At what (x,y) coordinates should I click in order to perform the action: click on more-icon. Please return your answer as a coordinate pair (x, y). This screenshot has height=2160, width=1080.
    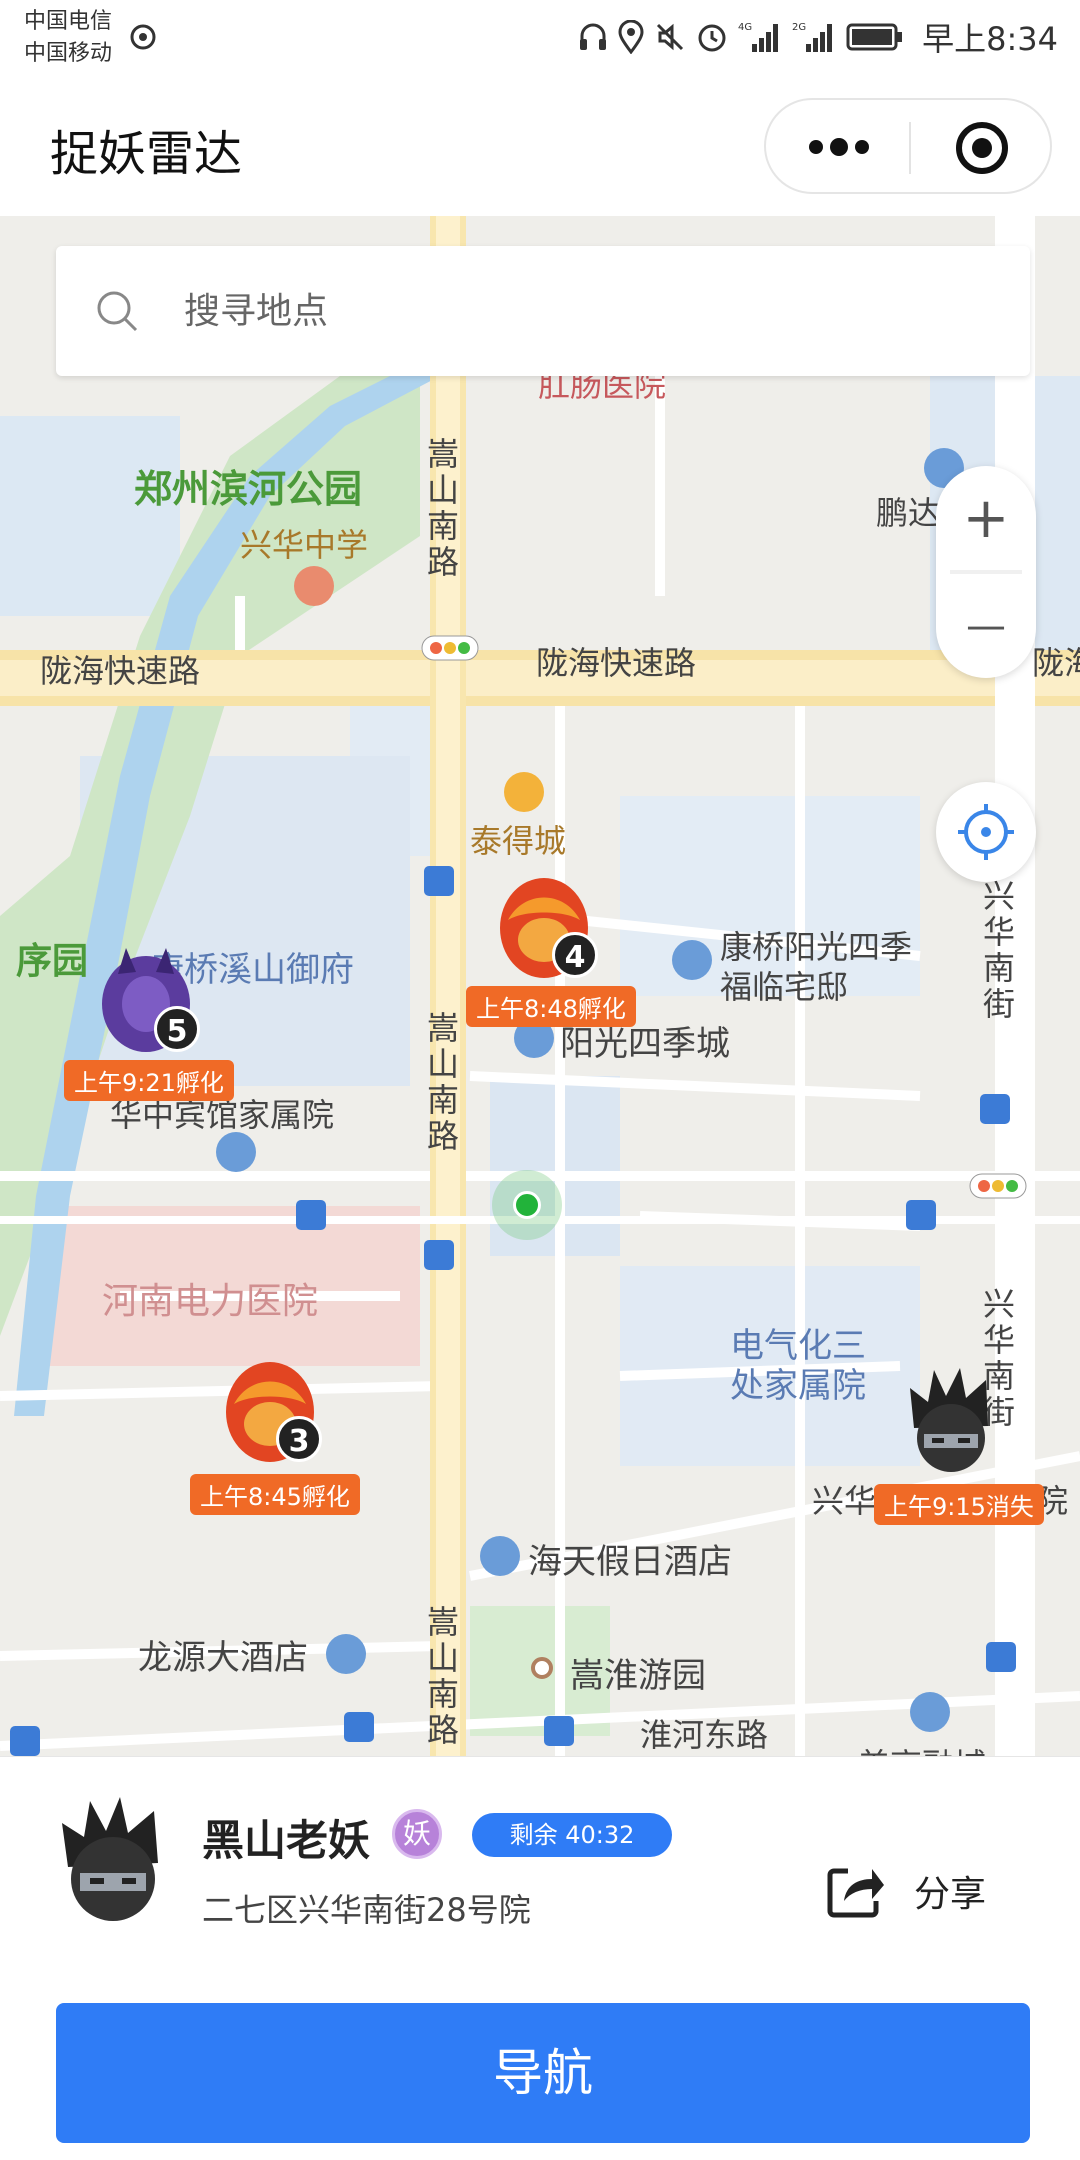
    Looking at the image, I should click on (839, 147).